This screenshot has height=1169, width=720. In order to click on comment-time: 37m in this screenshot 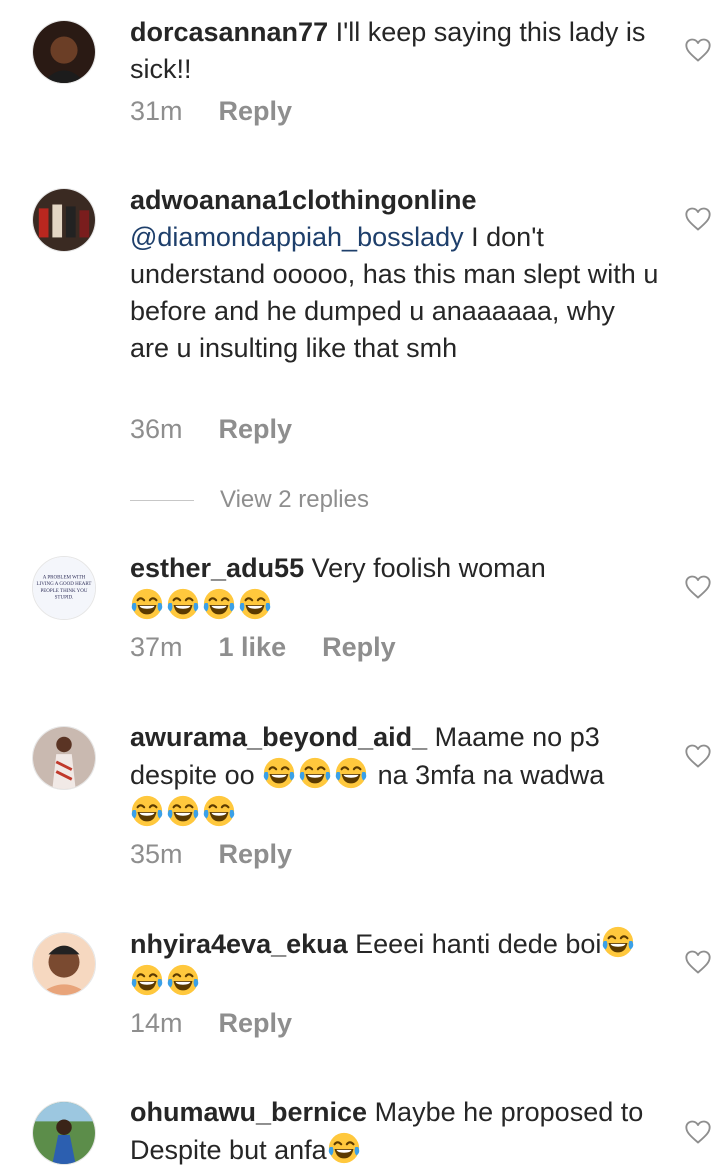, I will do `click(156, 647)`.